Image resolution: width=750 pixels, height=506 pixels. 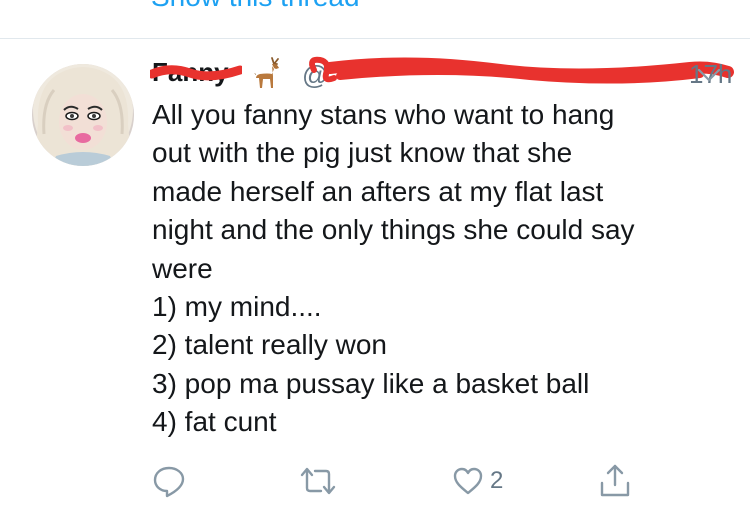 I want to click on tweet-text-line: 2) talent really won, so click(x=270, y=345).